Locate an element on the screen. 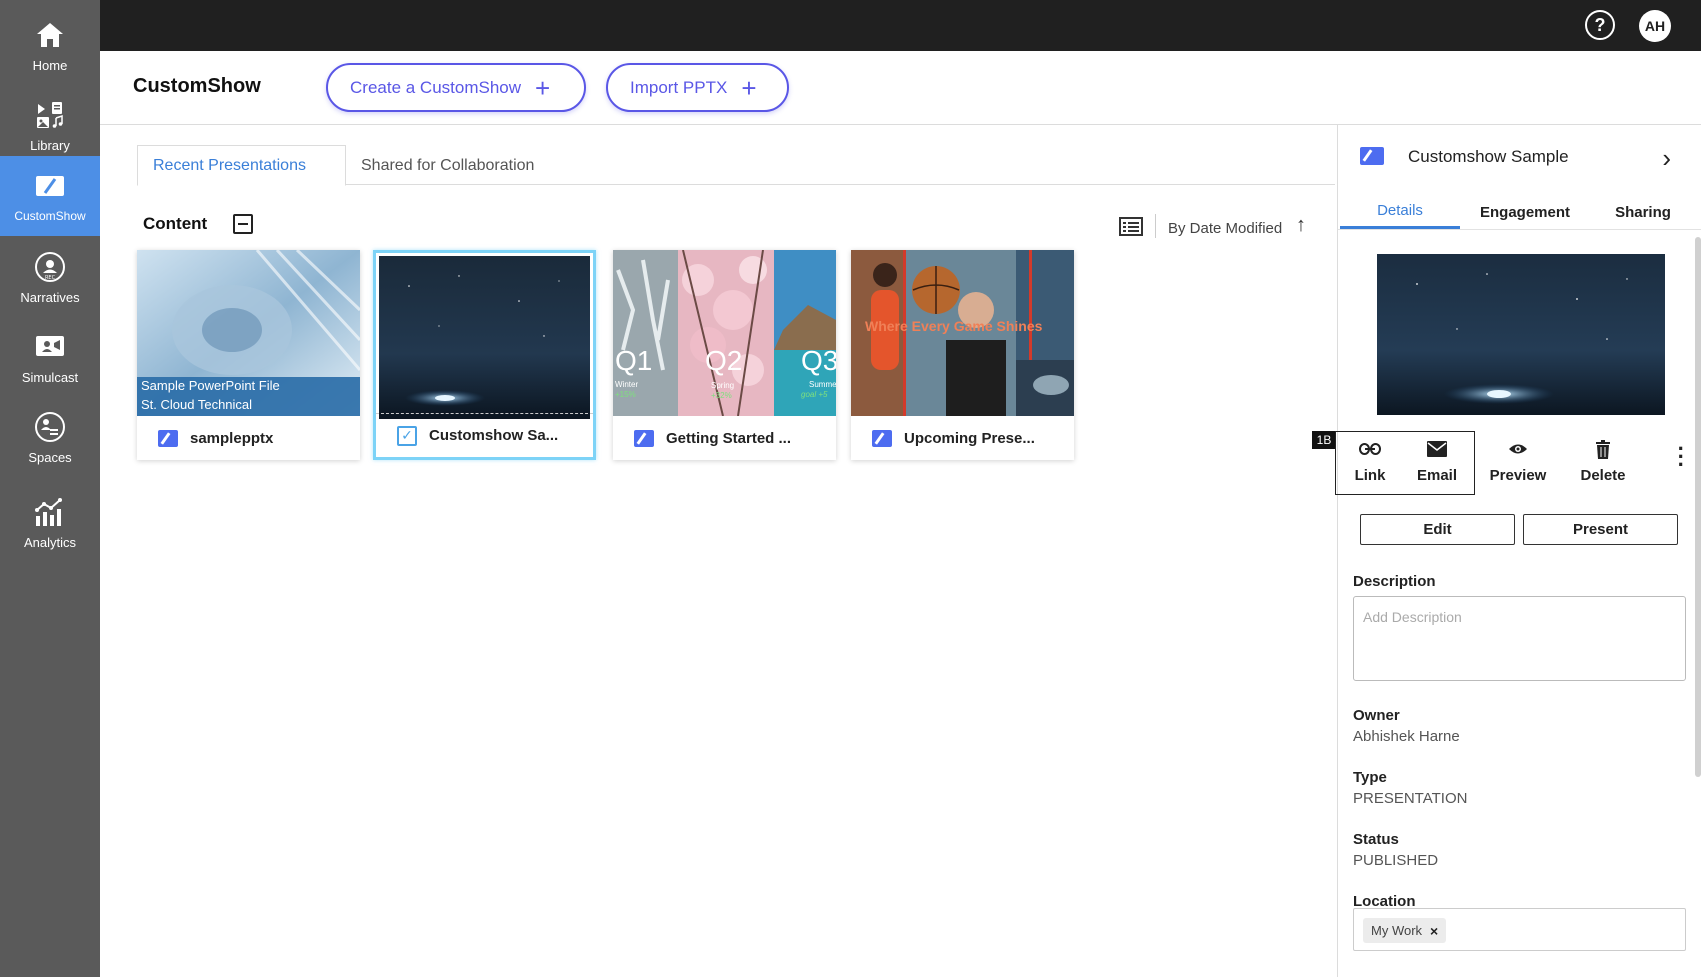 The height and width of the screenshot is (977, 1701). chevron-right-icon: › is located at coordinates (1666, 158).